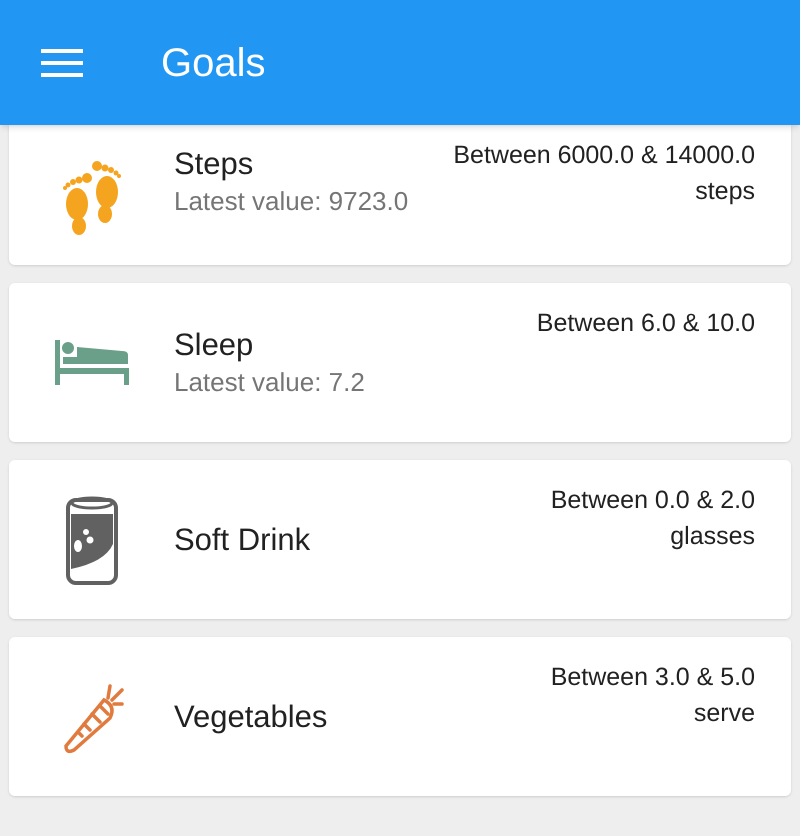  Describe the element at coordinates (91, 540) in the screenshot. I see `soda-can-icon` at that location.